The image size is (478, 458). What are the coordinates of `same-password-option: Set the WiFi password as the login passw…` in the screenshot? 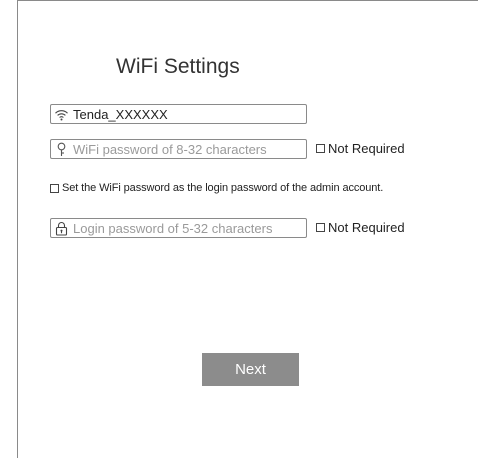 It's located at (216, 188).